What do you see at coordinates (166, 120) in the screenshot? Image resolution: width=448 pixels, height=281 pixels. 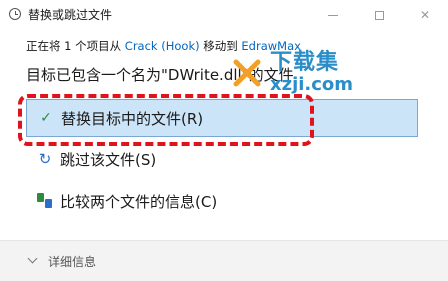 I see `highlight-annotation` at bounding box center [166, 120].